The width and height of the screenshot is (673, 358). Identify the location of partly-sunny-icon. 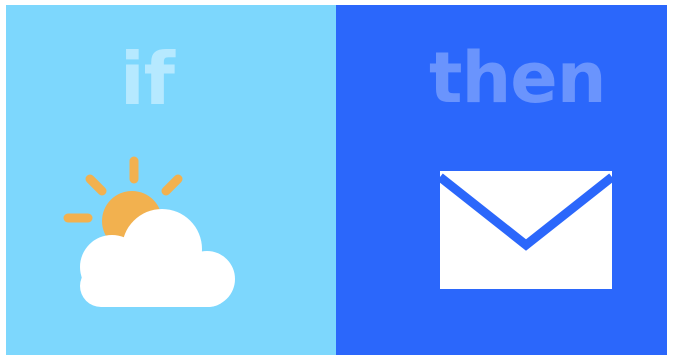
(149, 231).